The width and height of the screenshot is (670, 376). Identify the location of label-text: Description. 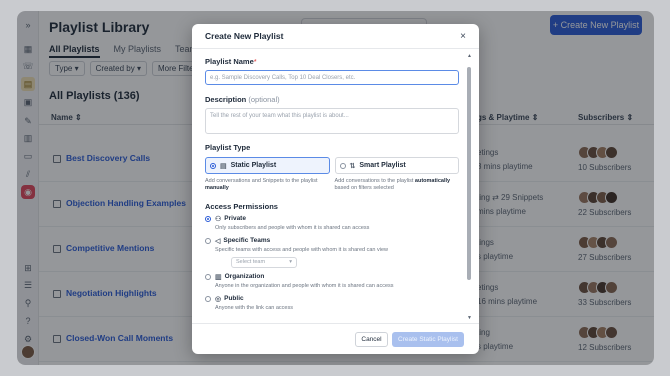
(226, 99).